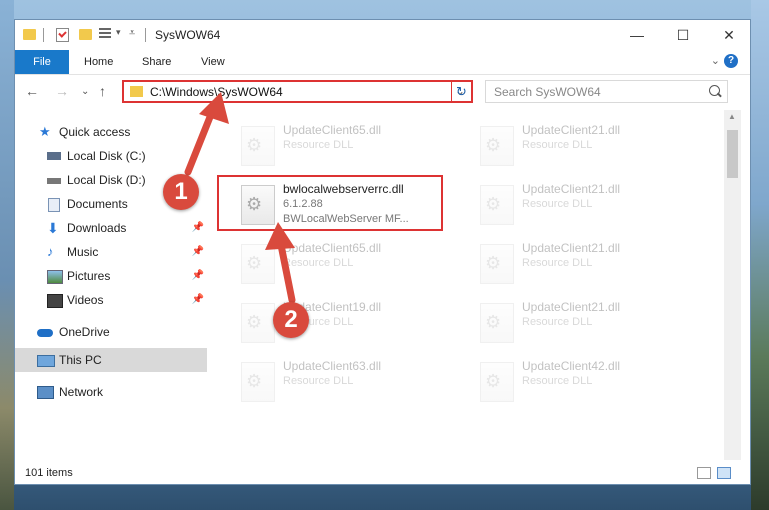  What do you see at coordinates (97, 204) in the screenshot?
I see `nav-item-label: Documents` at bounding box center [97, 204].